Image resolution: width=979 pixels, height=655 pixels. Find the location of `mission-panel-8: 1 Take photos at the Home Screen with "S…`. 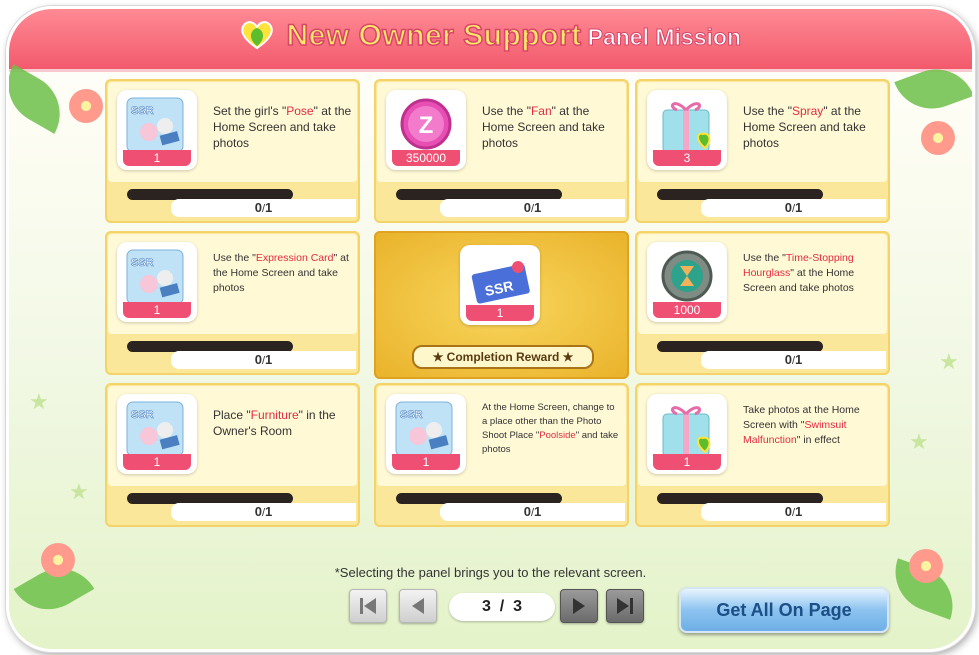

mission-panel-8: 1 Take photos at the Home Screen with "S… is located at coordinates (762, 455).